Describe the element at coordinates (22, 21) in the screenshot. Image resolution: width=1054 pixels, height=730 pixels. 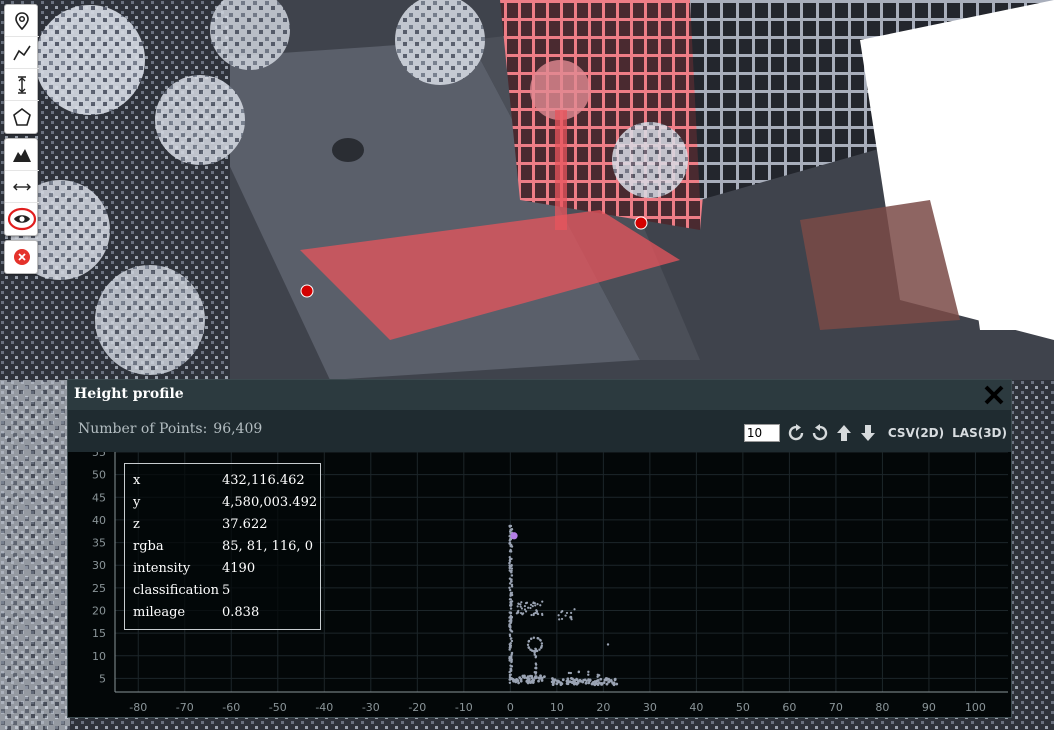
I see `point-tool-button` at that location.